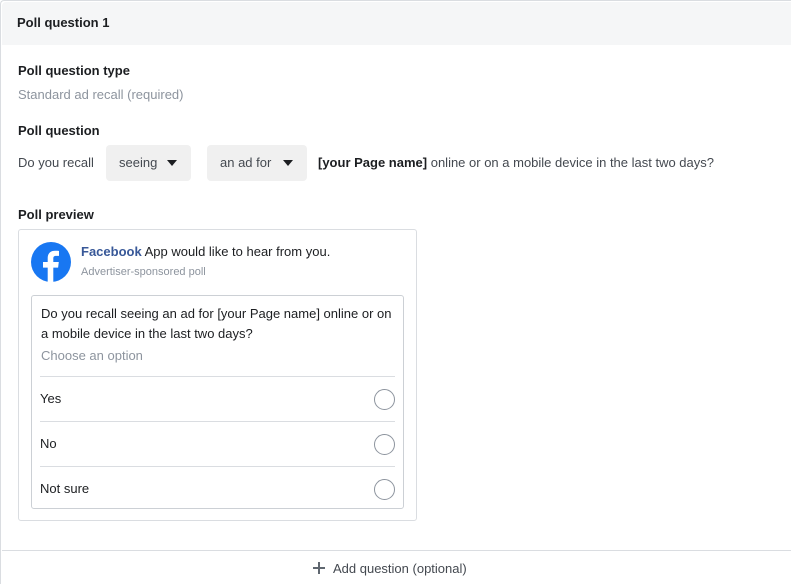 This screenshot has width=791, height=584. I want to click on poll-option-label: No, so click(48, 443).